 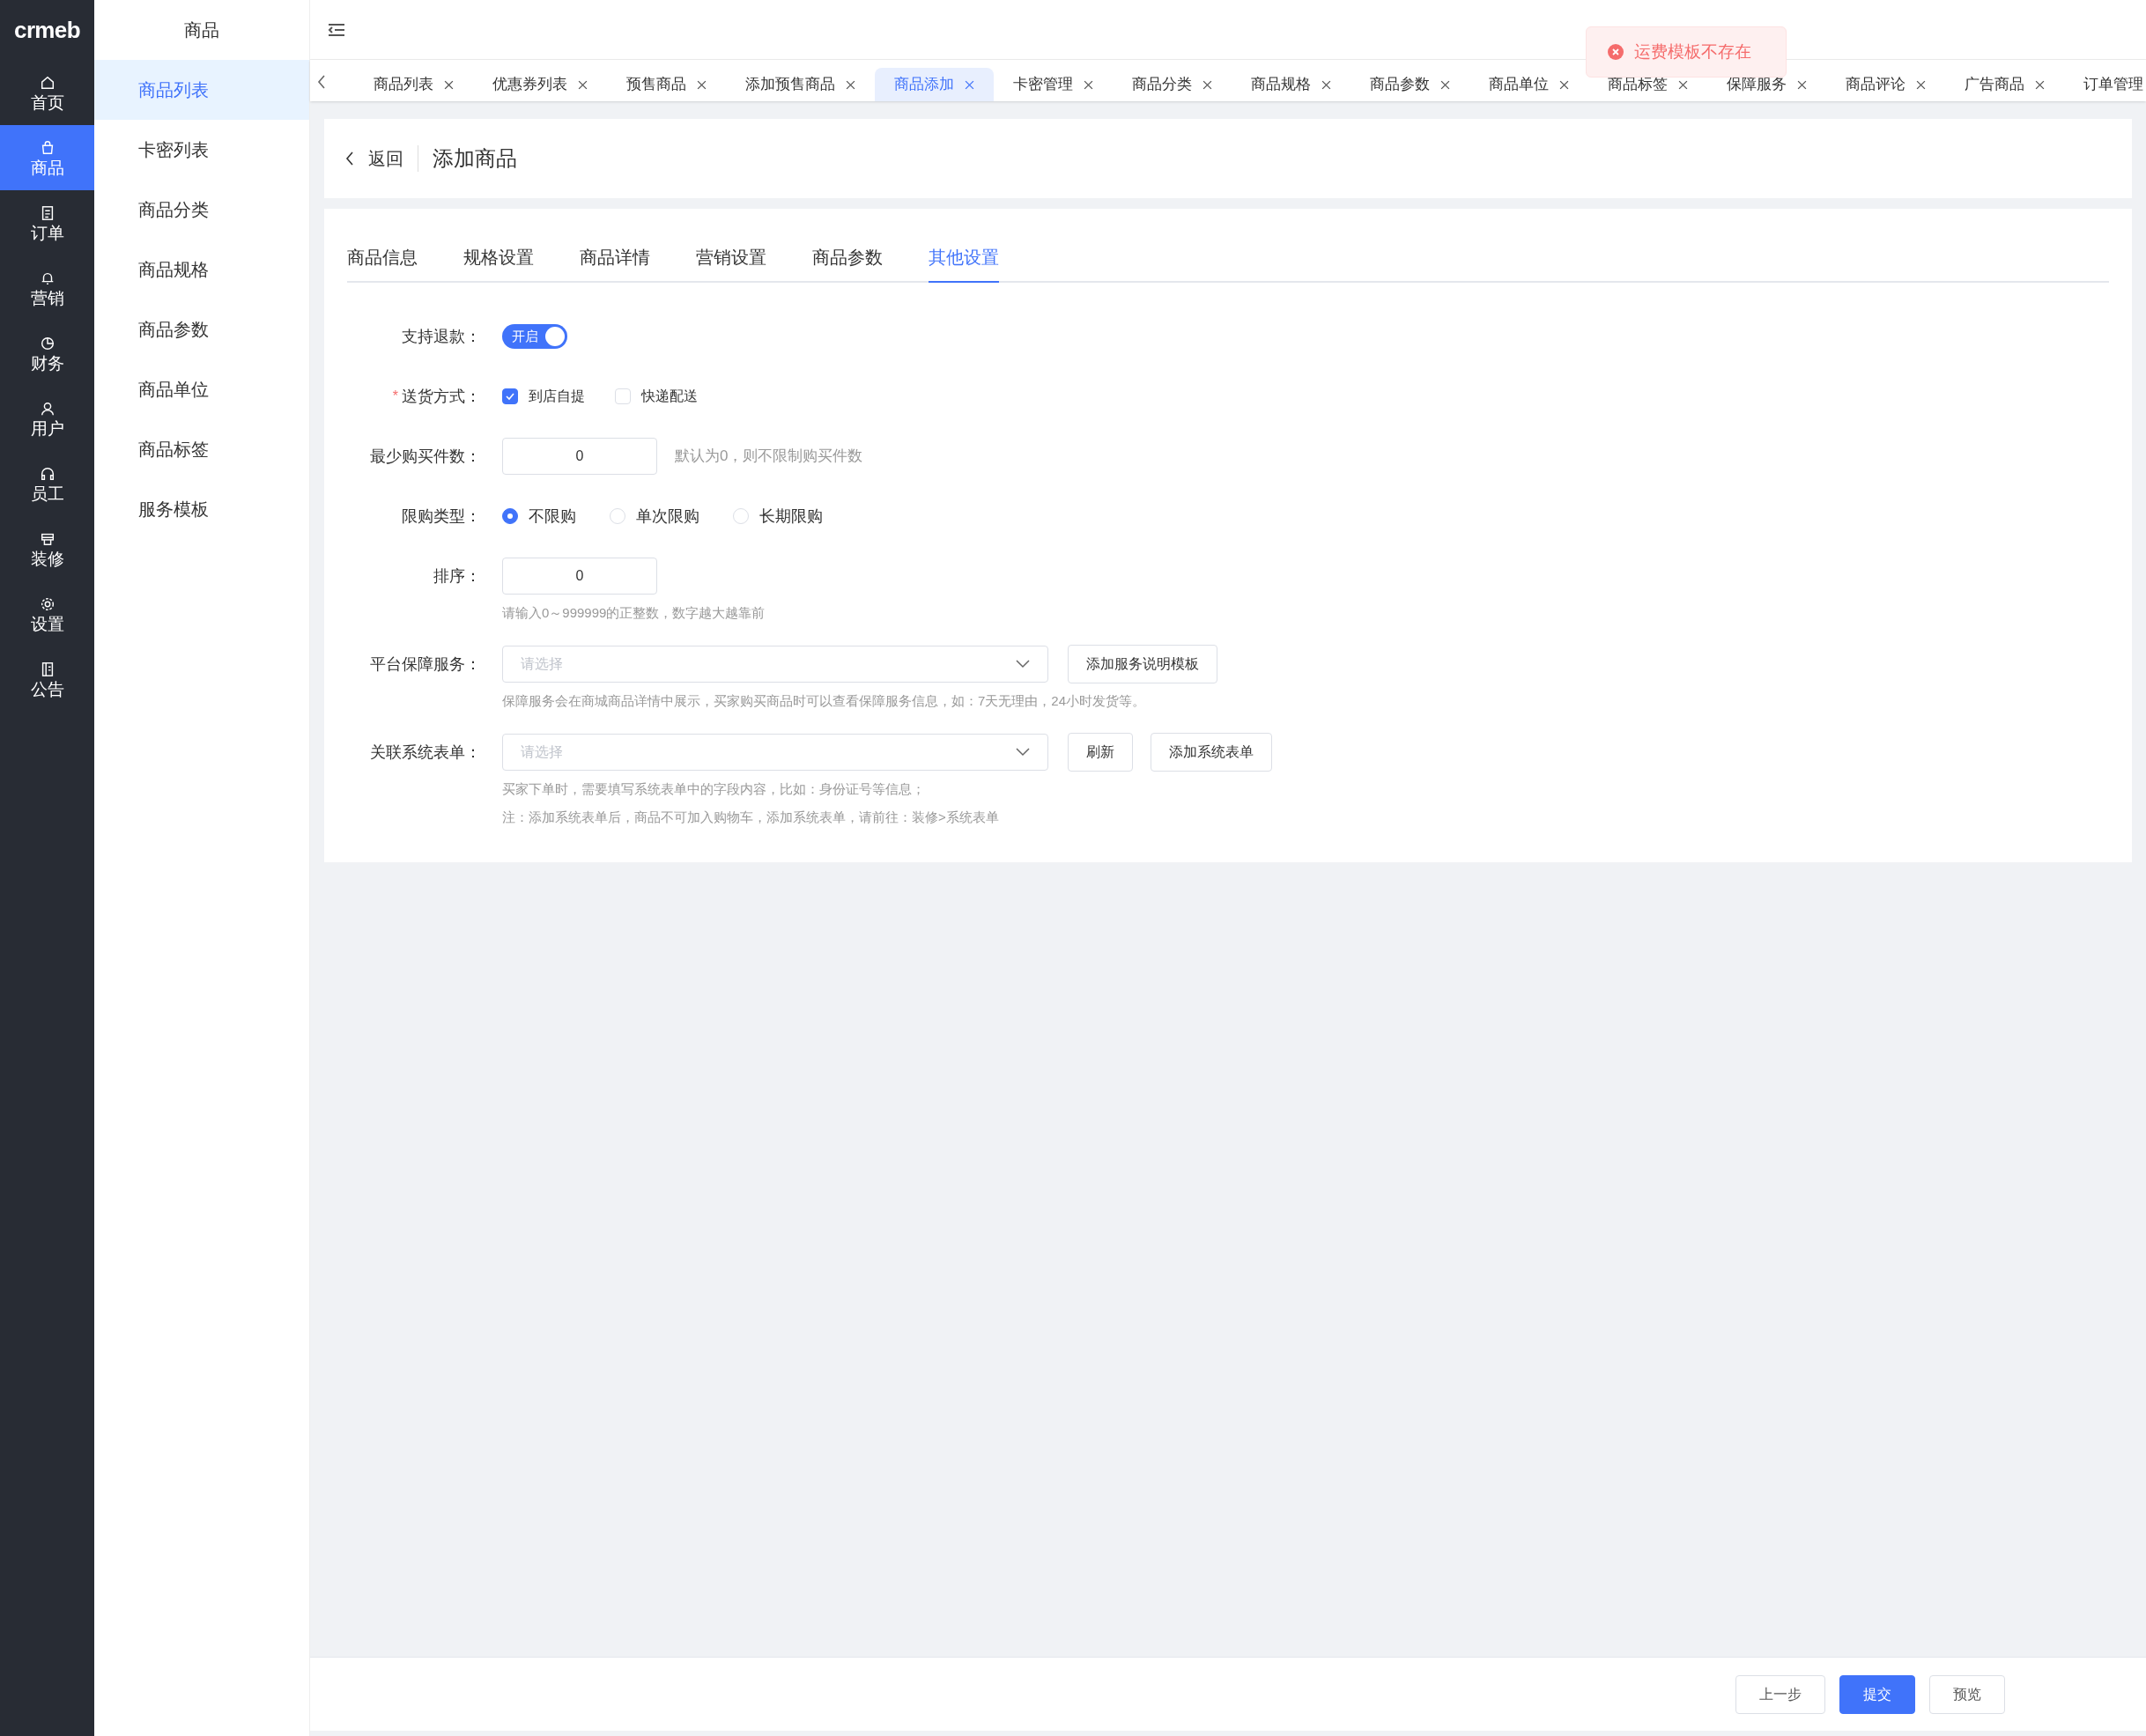 What do you see at coordinates (666, 84) in the screenshot?
I see `page-tab: 预售商品` at bounding box center [666, 84].